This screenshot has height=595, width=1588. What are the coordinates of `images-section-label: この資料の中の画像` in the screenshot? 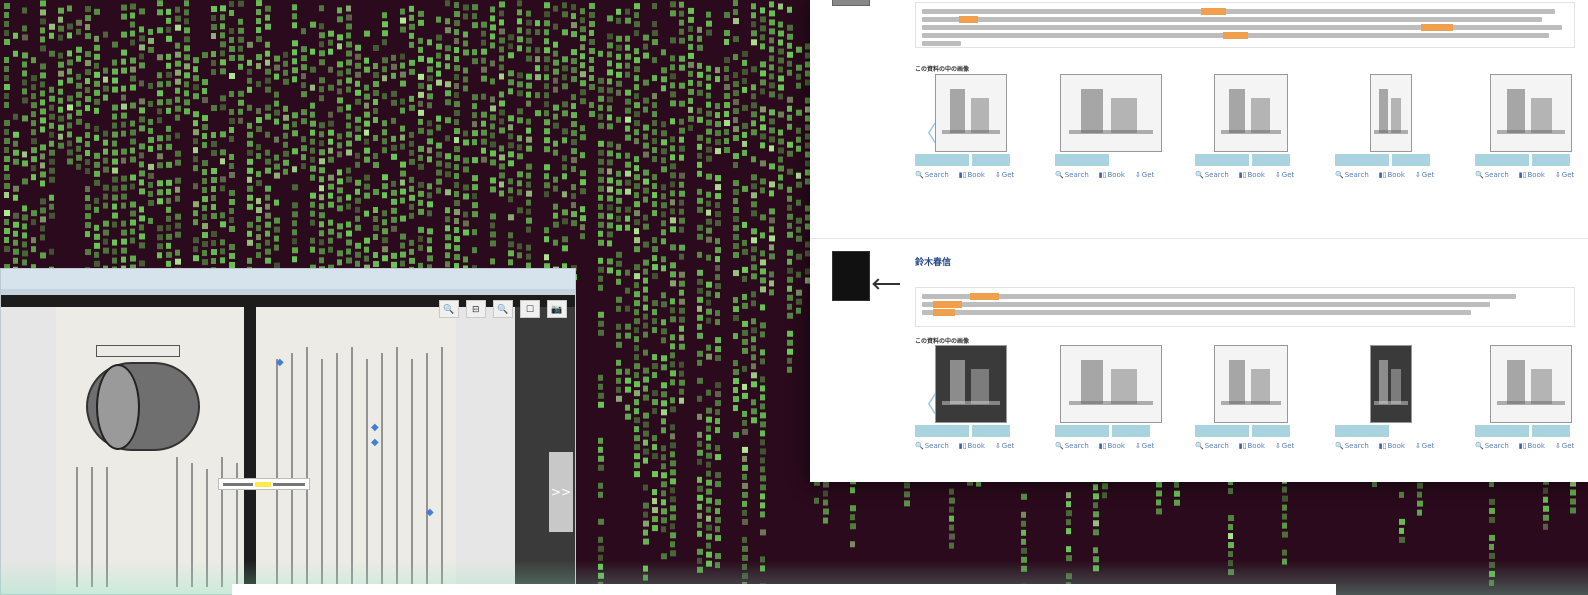 It's located at (942, 69).